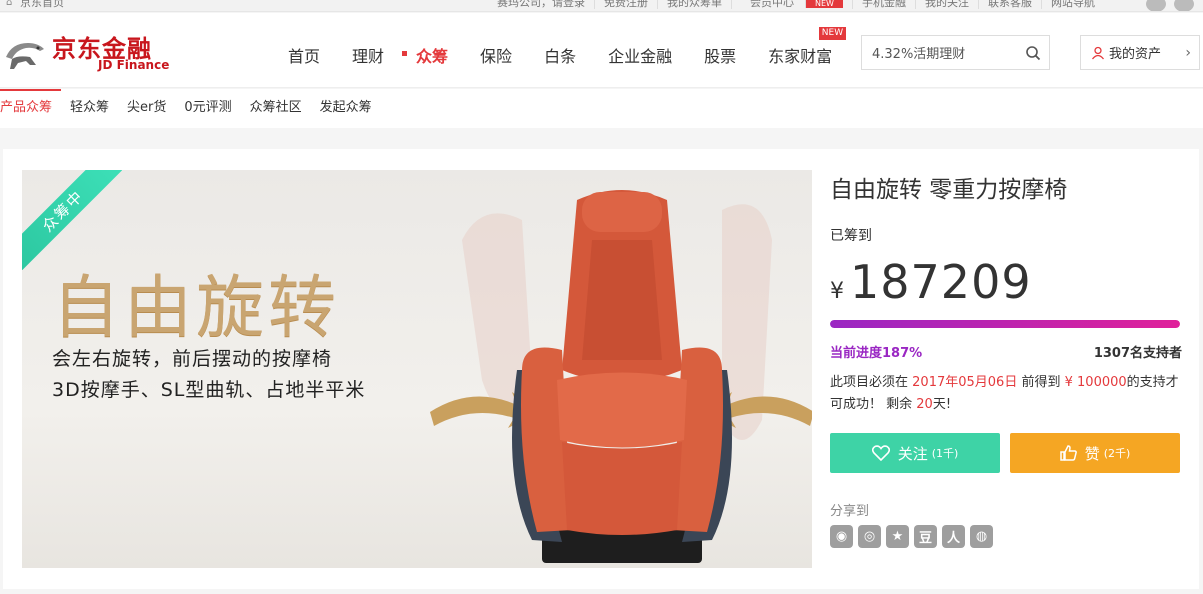 The height and width of the screenshot is (594, 1203). Describe the element at coordinates (31, 108) in the screenshot. I see `subnav-product-crowdfunding: 产品众筹` at that location.